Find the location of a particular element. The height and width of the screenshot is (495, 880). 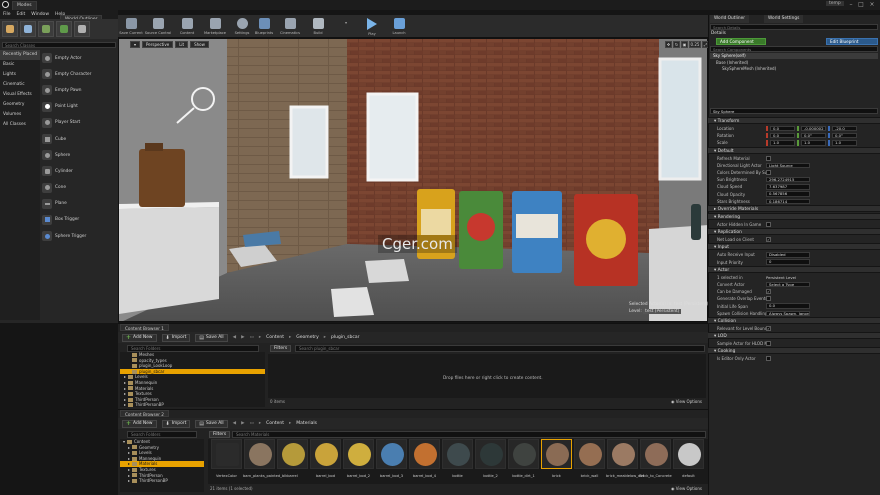

section-replication: ▾ Replication is located at coordinates (794, 232).